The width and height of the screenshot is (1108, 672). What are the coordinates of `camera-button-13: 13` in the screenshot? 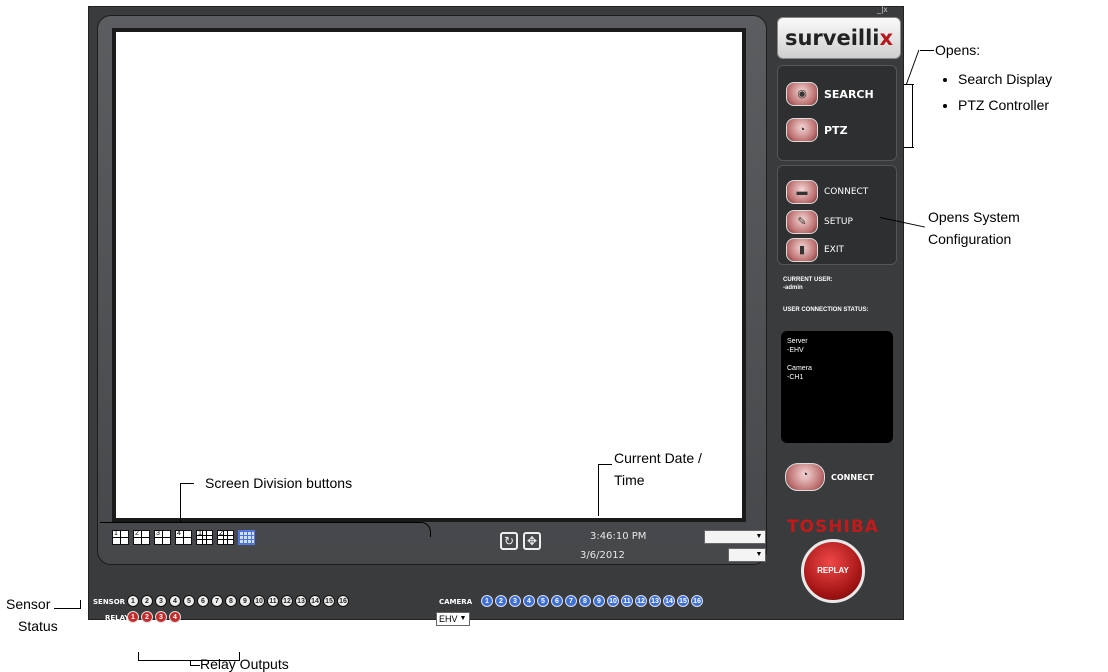 It's located at (655, 601).